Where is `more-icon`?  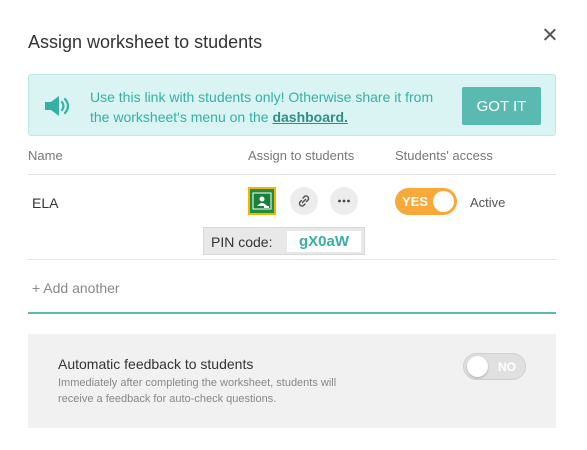 more-icon is located at coordinates (344, 201).